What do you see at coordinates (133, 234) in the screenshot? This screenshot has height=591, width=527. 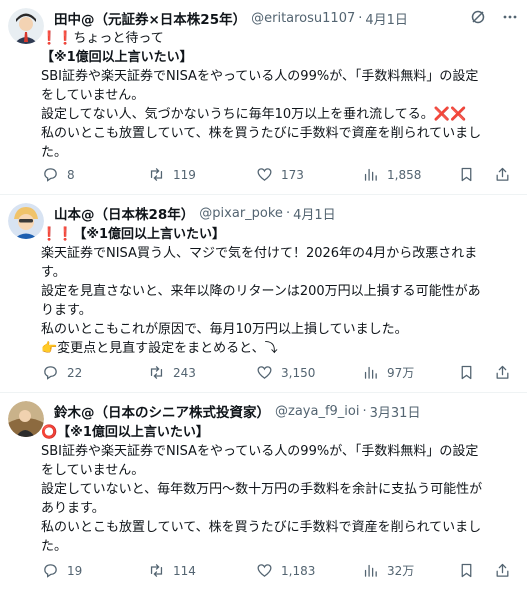 I see `tweet-line: ❗❗【※1億回以上言いたい】` at bounding box center [133, 234].